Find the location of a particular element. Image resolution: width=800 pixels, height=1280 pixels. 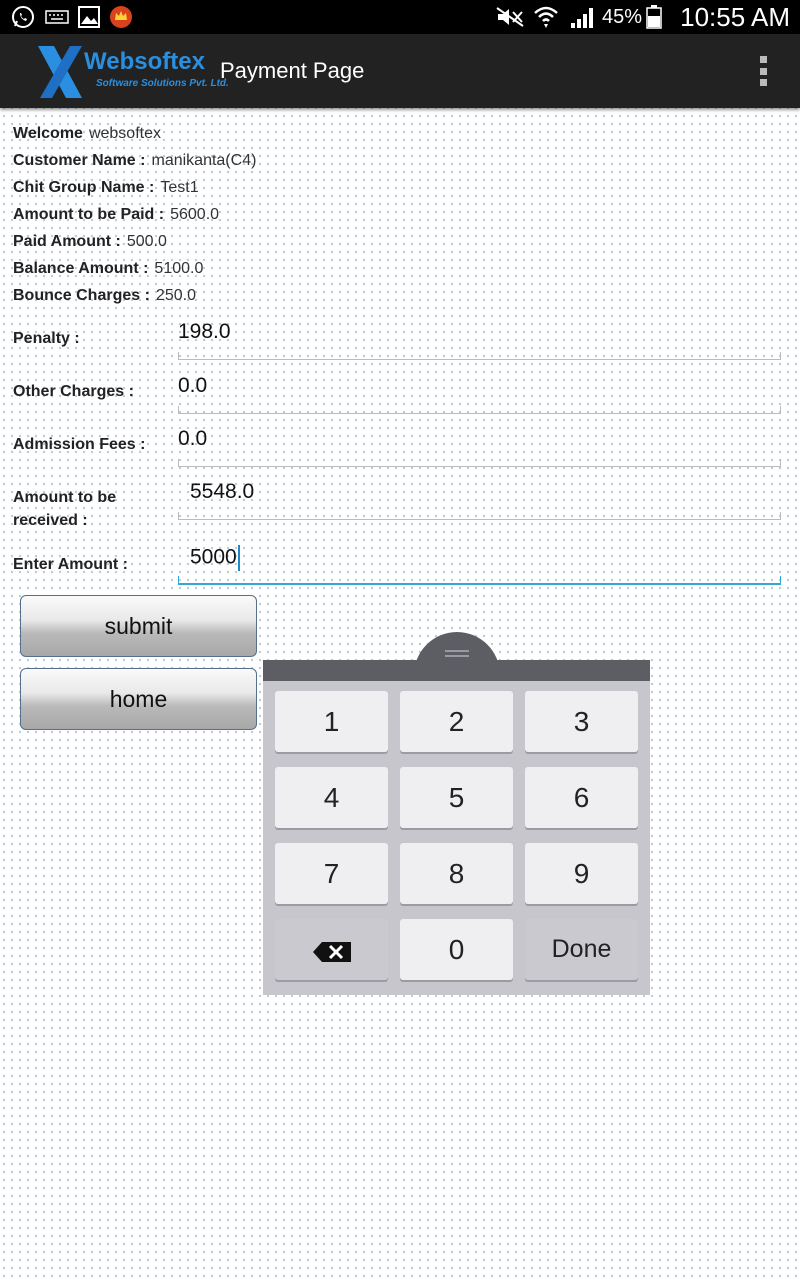

penalty-field: 198.0 is located at coordinates (479, 340).